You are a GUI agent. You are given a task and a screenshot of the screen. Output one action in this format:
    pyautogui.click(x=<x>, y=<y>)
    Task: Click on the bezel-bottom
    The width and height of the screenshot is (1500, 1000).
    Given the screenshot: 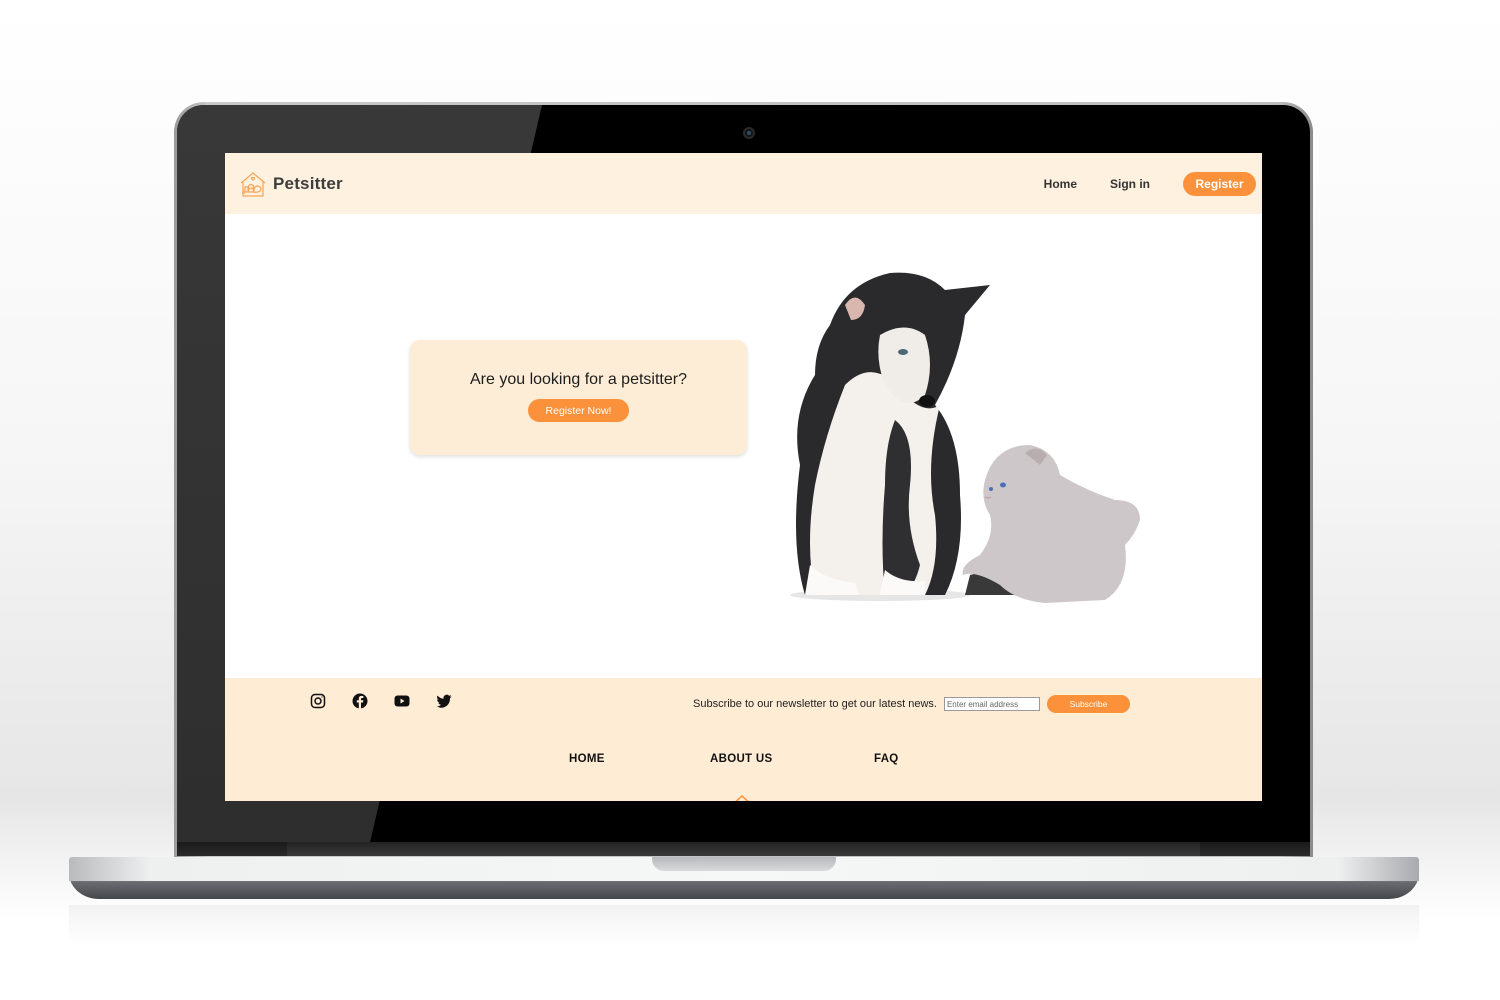 What is the action you would take?
    pyautogui.click(x=743, y=849)
    